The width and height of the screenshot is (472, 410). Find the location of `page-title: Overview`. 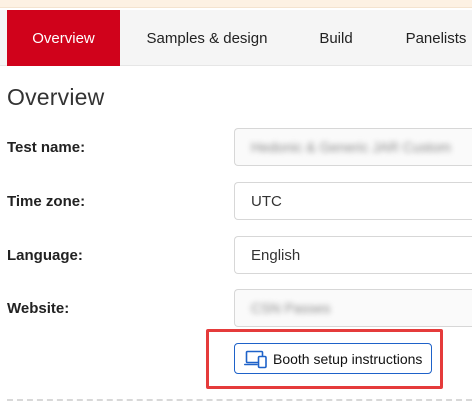

page-title: Overview is located at coordinates (56, 97).